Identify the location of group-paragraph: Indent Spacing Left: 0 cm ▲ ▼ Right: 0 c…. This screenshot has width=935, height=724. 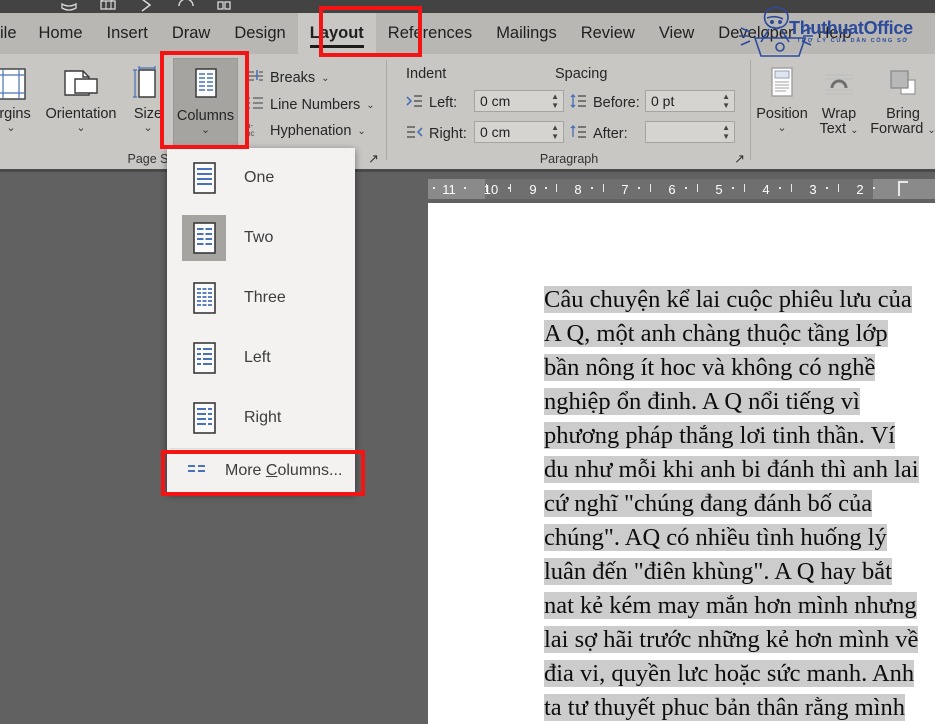
(569, 111).